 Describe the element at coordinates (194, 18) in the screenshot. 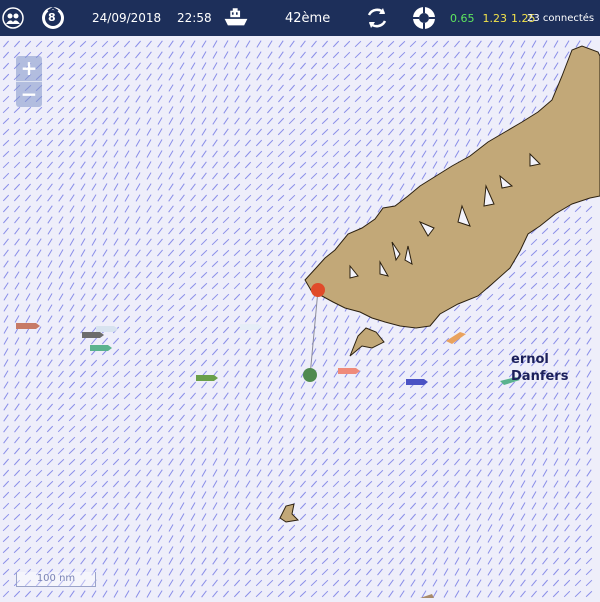

I see `time-display: 22:58` at that location.